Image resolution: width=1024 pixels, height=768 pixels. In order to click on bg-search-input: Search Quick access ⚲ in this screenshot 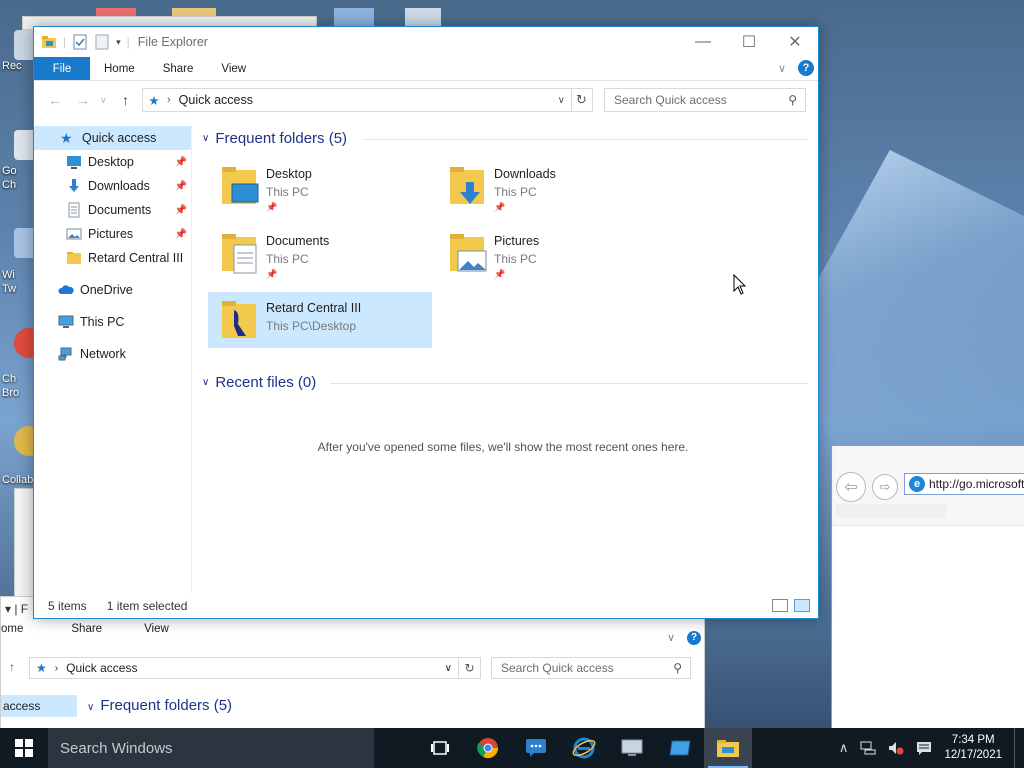, I will do `click(591, 668)`.